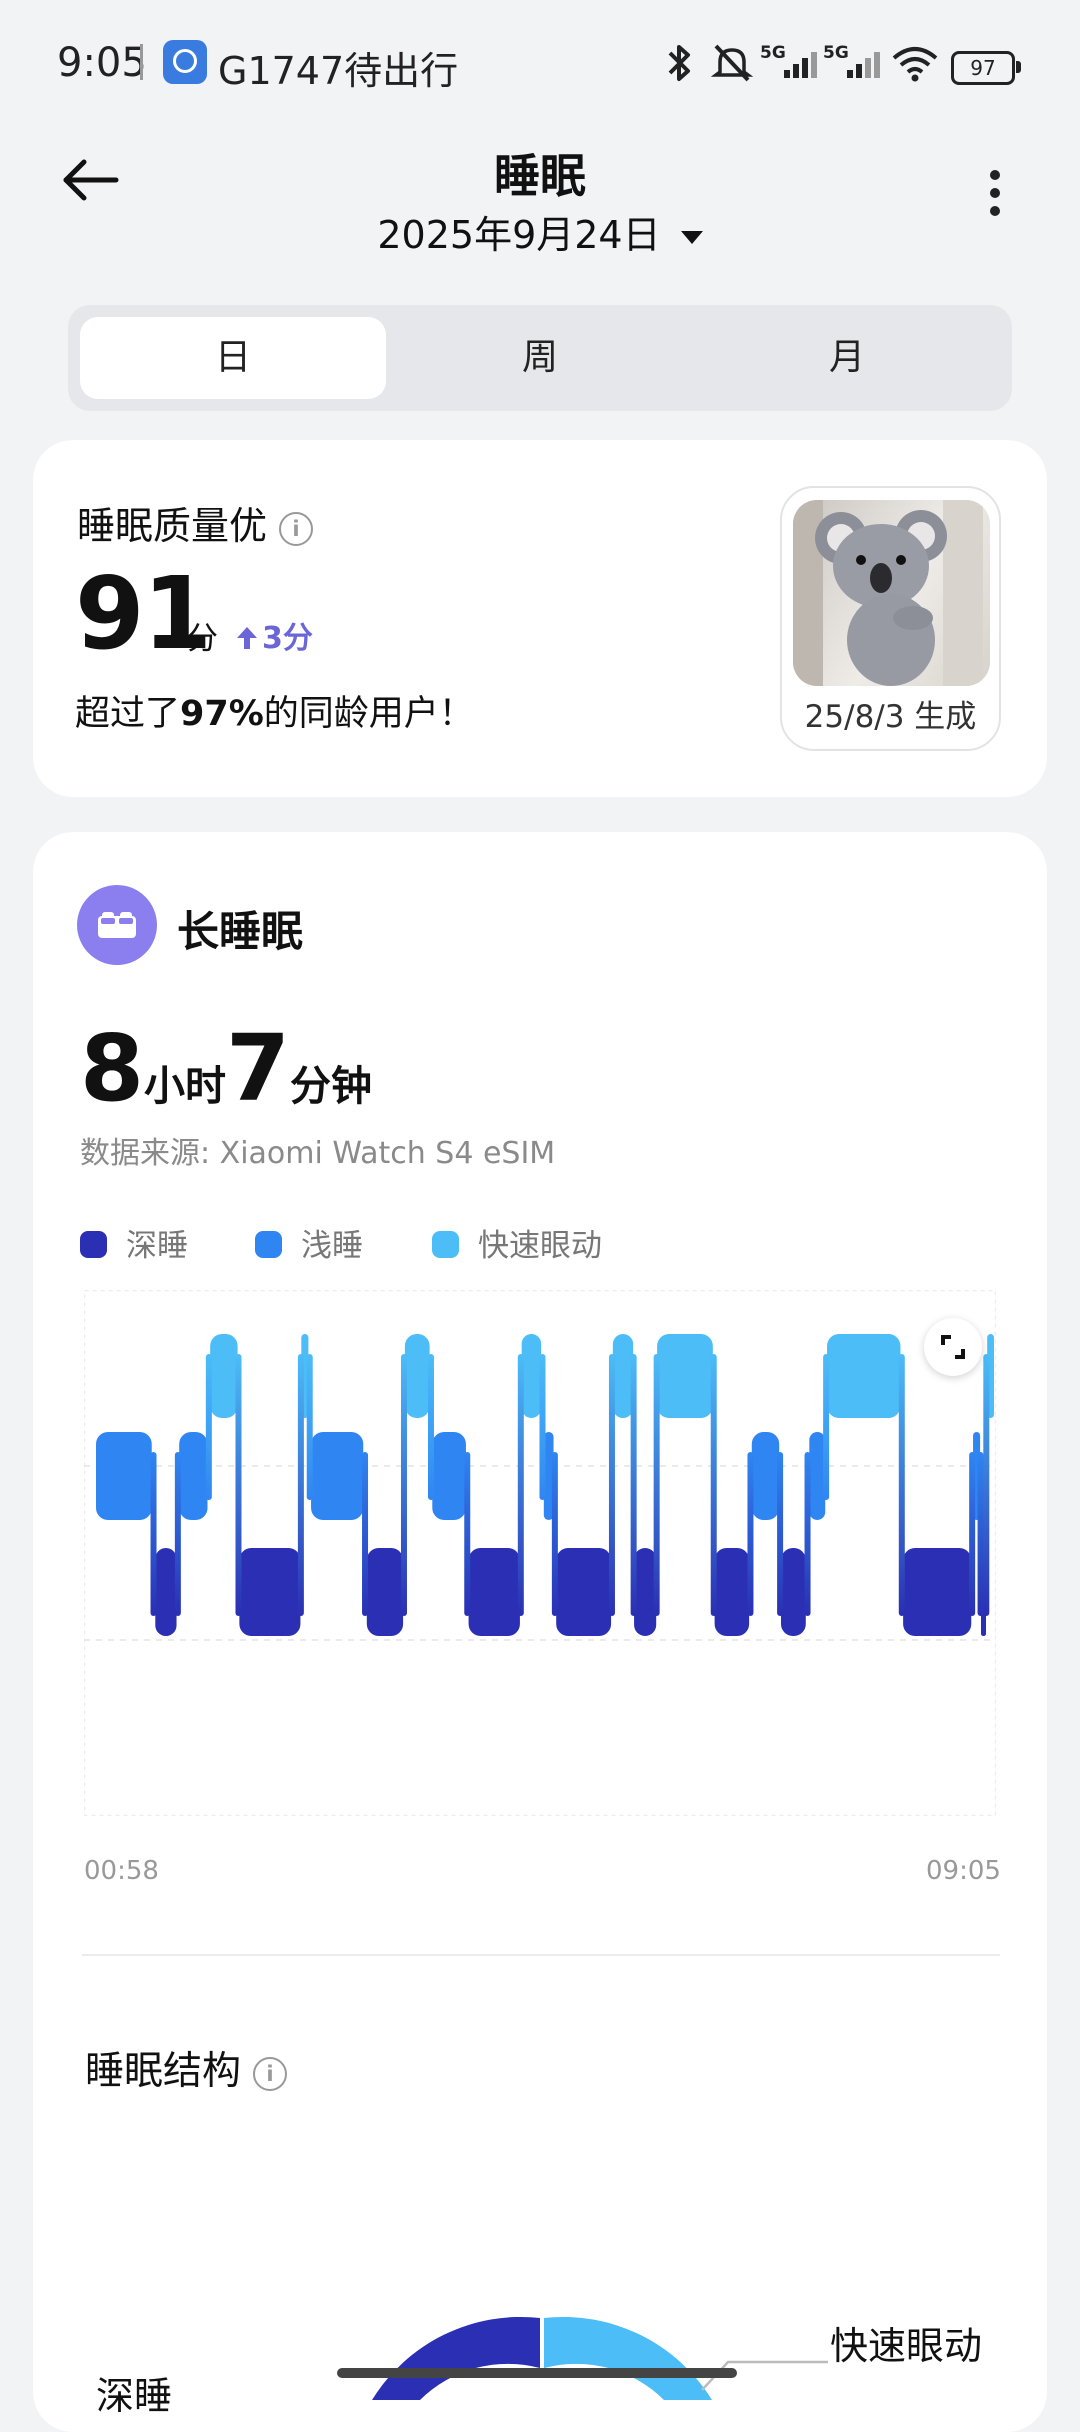 The width and height of the screenshot is (1080, 2432). I want to click on score-delta-text: 3分, so click(287, 638).